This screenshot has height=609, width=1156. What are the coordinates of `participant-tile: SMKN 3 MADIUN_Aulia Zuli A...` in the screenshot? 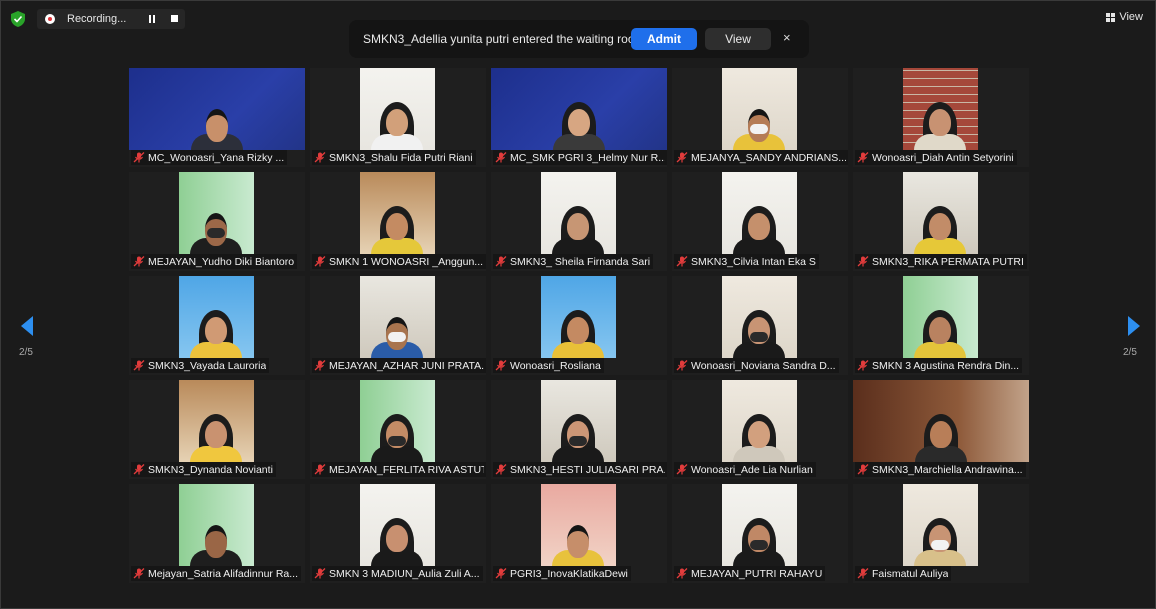 It's located at (398, 533).